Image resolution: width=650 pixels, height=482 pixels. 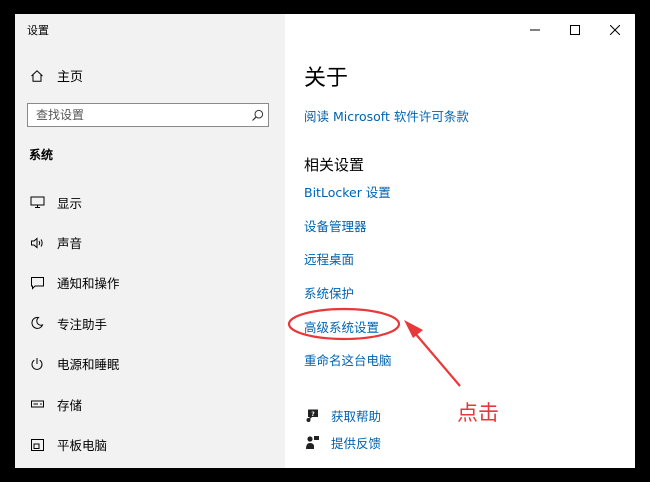 I want to click on sidebar-home-label: 主页, so click(x=70, y=77).